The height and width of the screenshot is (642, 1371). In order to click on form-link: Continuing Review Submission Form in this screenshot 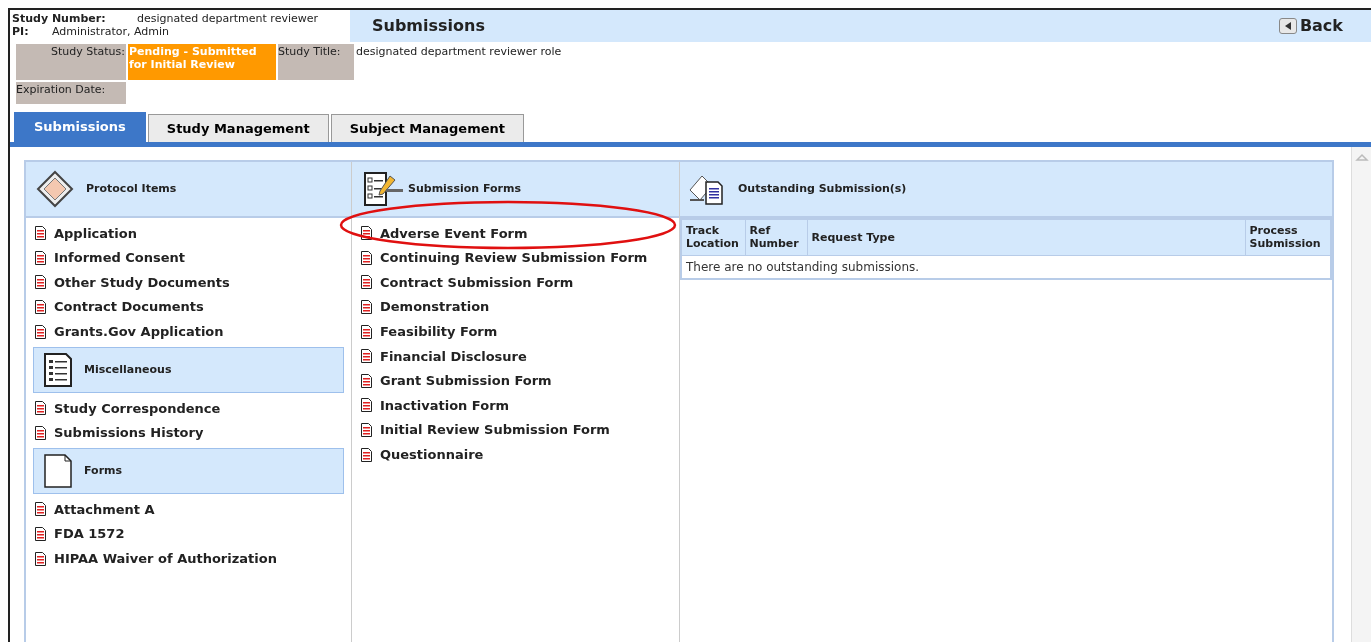, I will do `click(514, 258)`.